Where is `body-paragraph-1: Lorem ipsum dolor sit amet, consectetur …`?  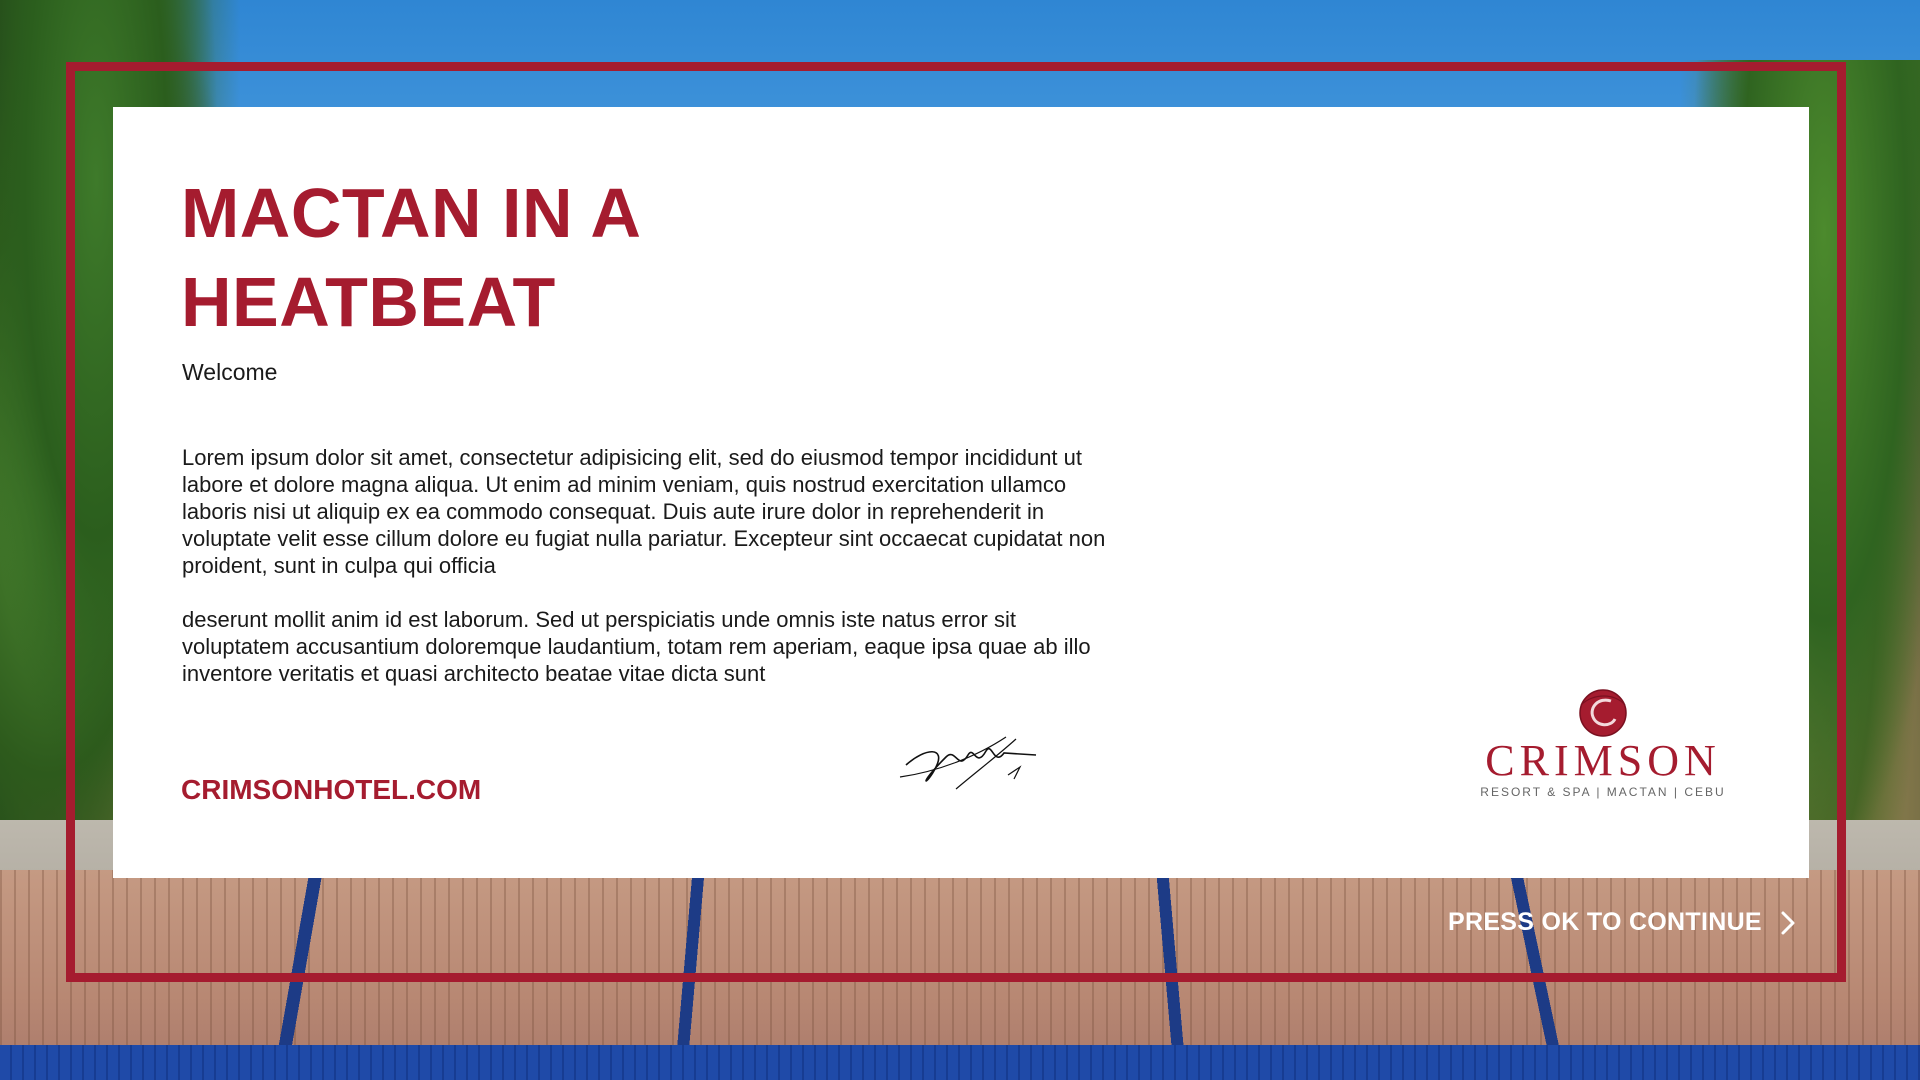 body-paragraph-1: Lorem ipsum dolor sit amet, consectetur … is located at coordinates (644, 511).